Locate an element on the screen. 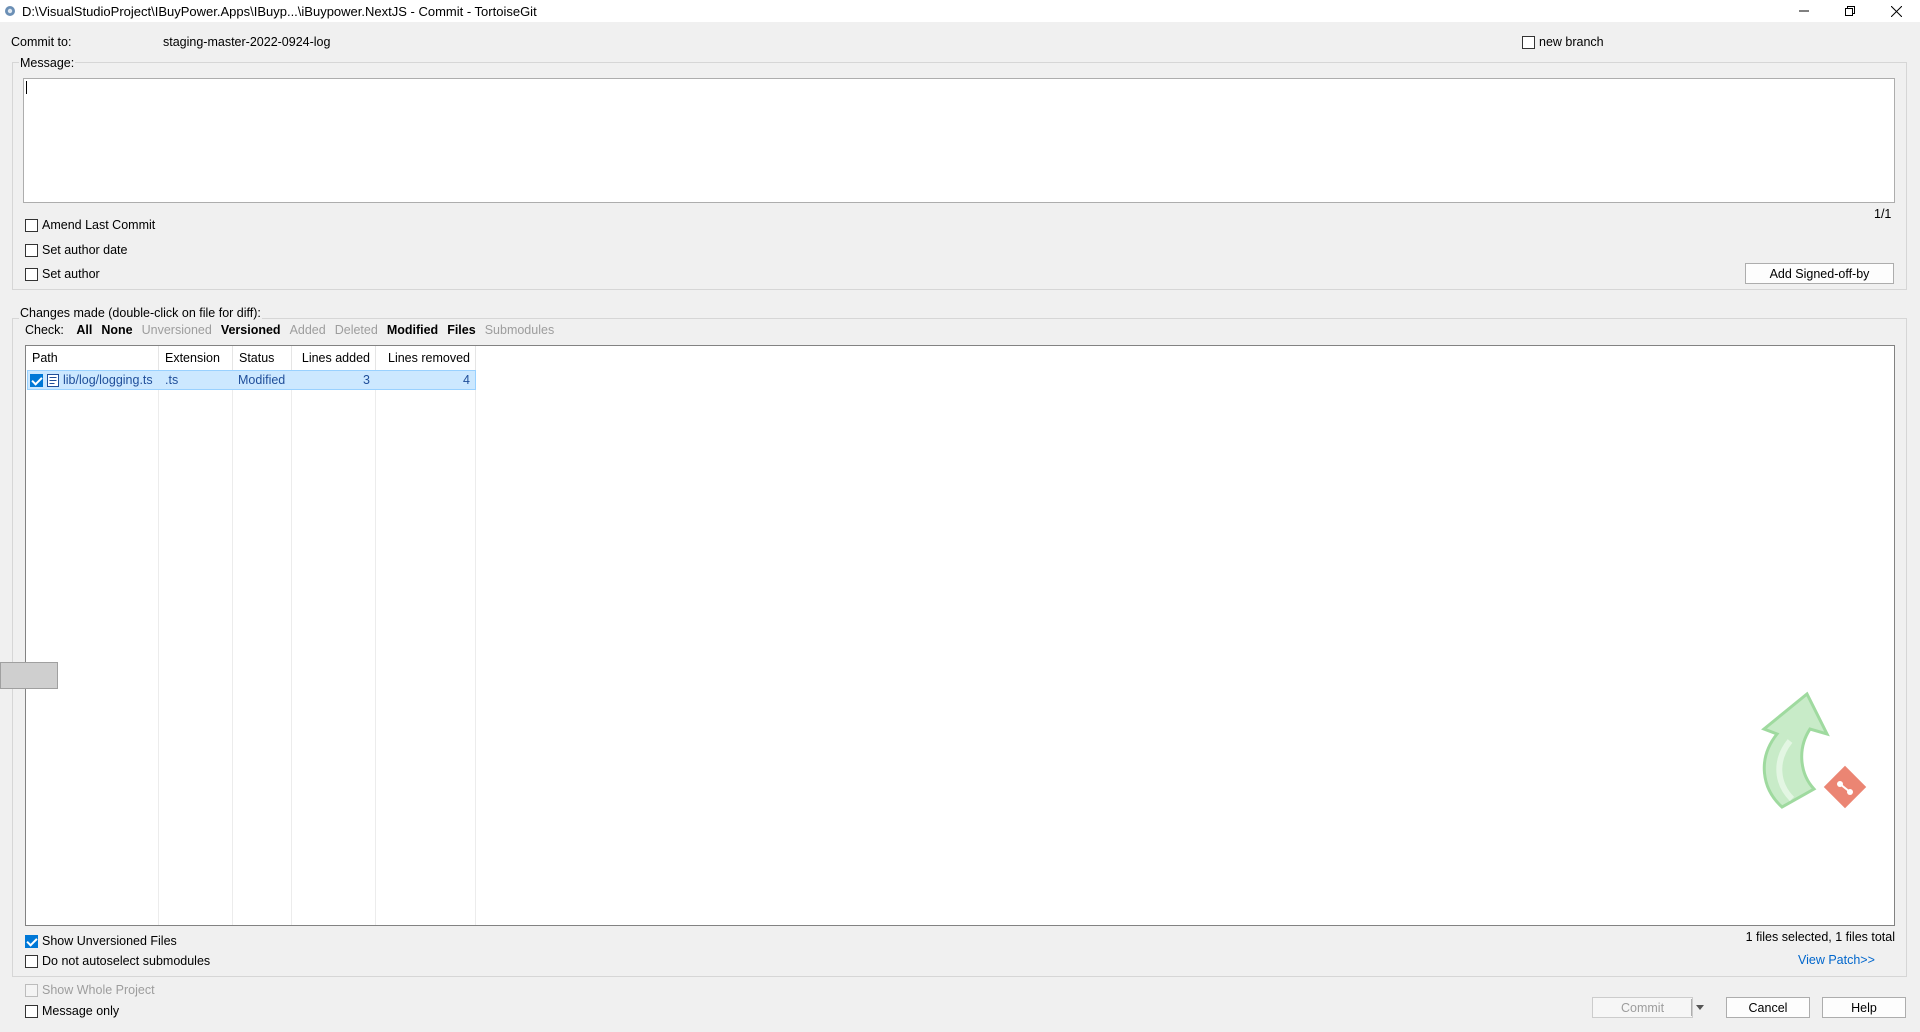  new-branch-checkbox-box is located at coordinates (1528, 42).